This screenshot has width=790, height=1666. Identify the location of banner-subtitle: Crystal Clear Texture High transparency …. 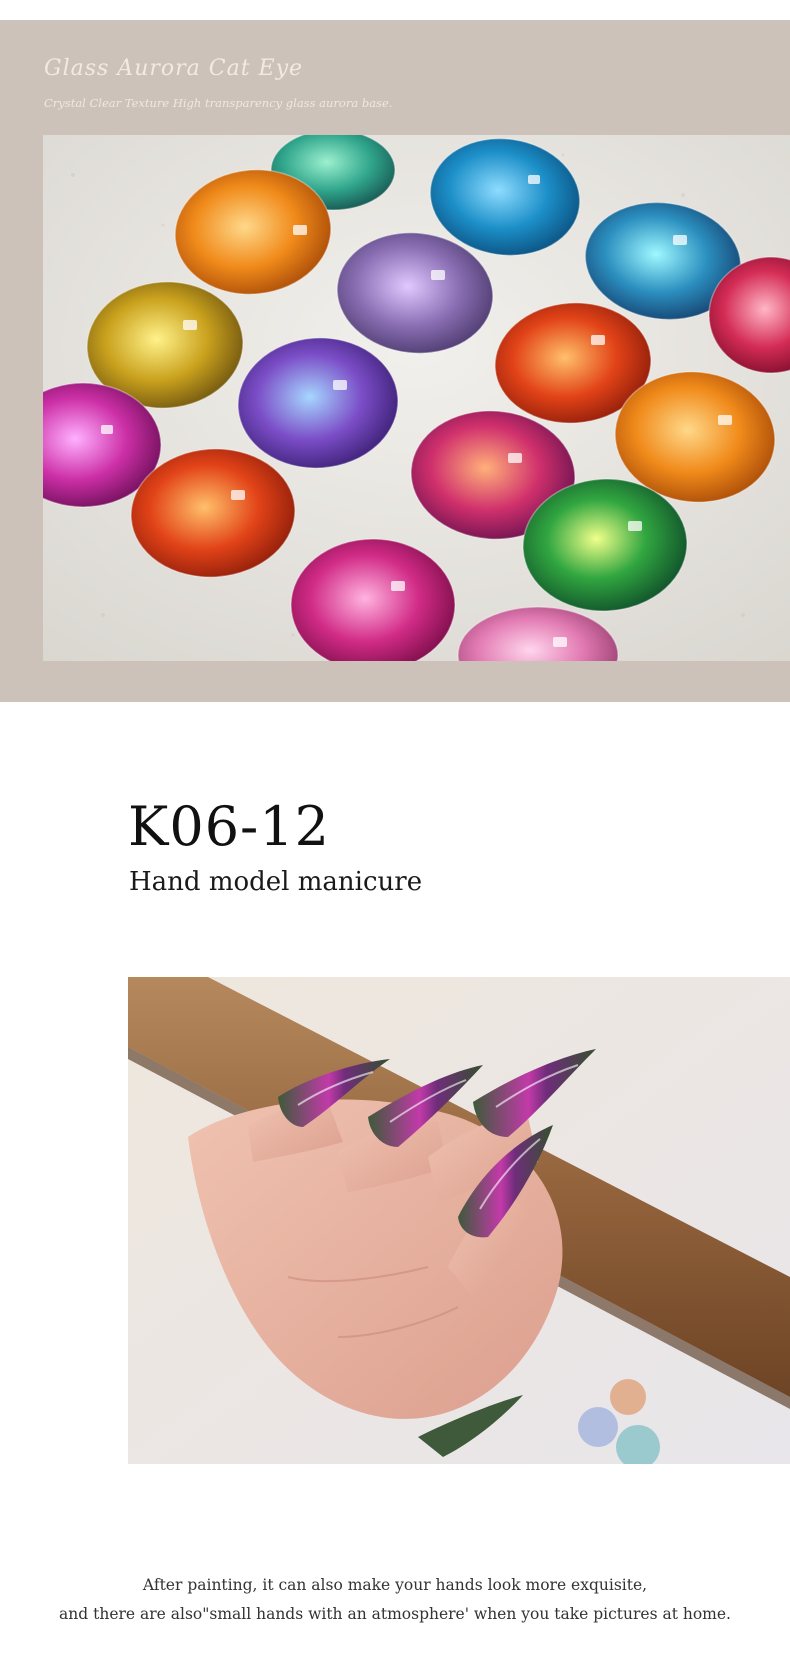
(218, 103).